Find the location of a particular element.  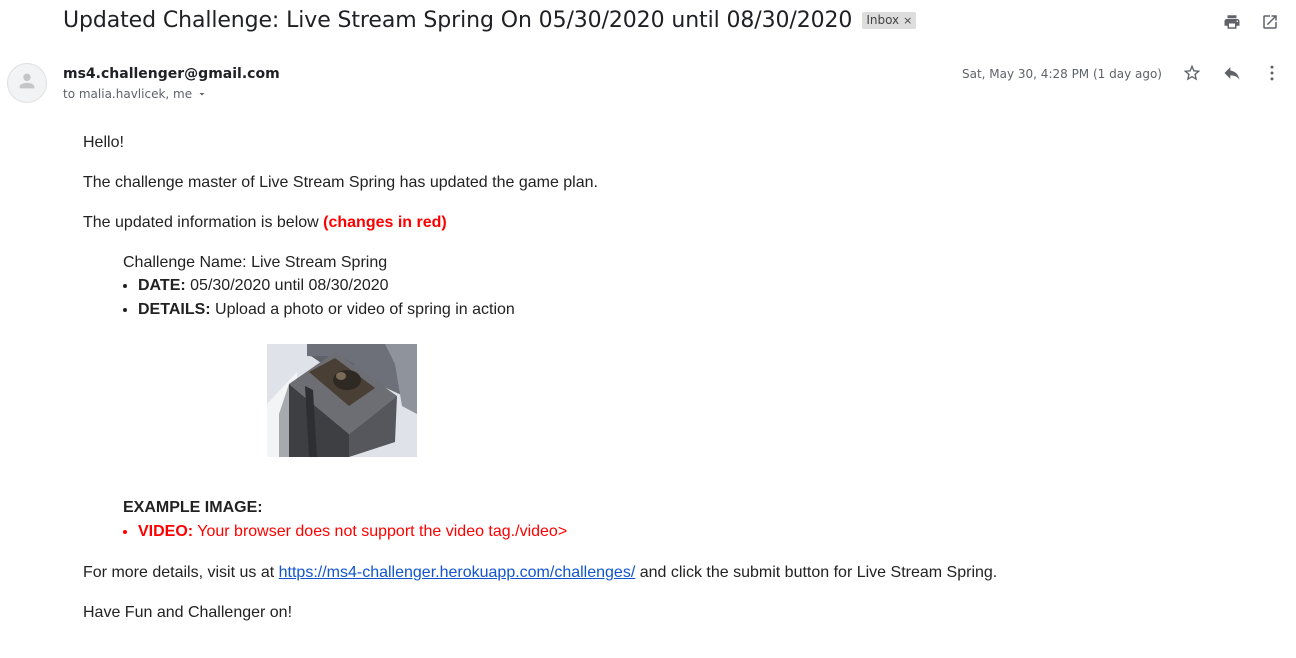

person-icon is located at coordinates (27, 83).